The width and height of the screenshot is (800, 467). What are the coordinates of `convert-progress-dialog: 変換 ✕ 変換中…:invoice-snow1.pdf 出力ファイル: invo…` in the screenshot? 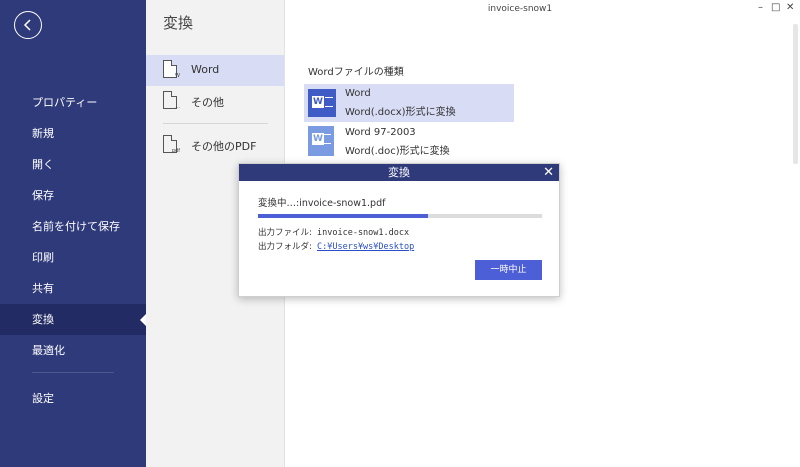 It's located at (399, 230).